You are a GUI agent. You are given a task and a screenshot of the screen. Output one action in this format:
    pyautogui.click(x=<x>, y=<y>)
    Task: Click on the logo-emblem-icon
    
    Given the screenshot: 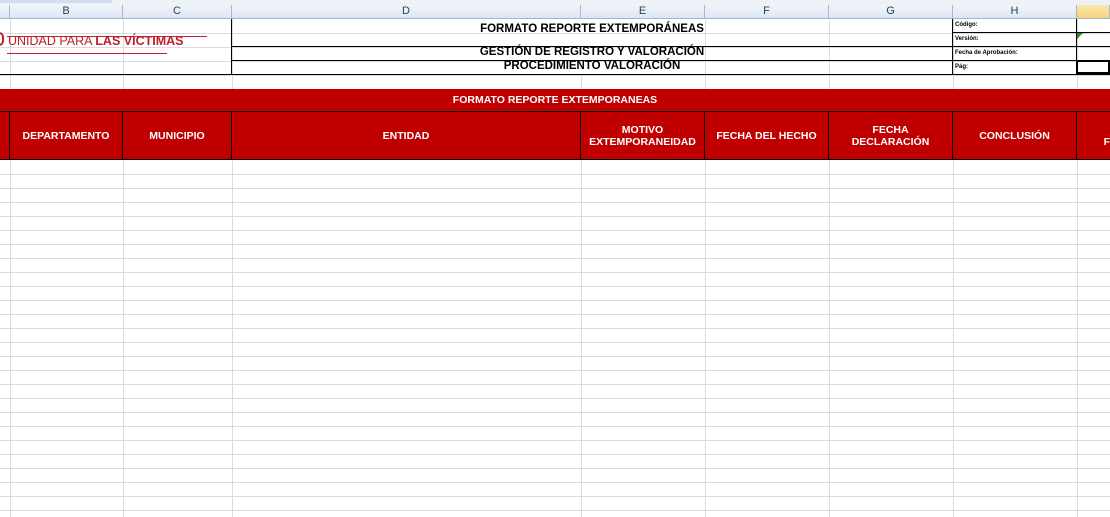 What is the action you would take?
    pyautogui.click(x=2, y=39)
    